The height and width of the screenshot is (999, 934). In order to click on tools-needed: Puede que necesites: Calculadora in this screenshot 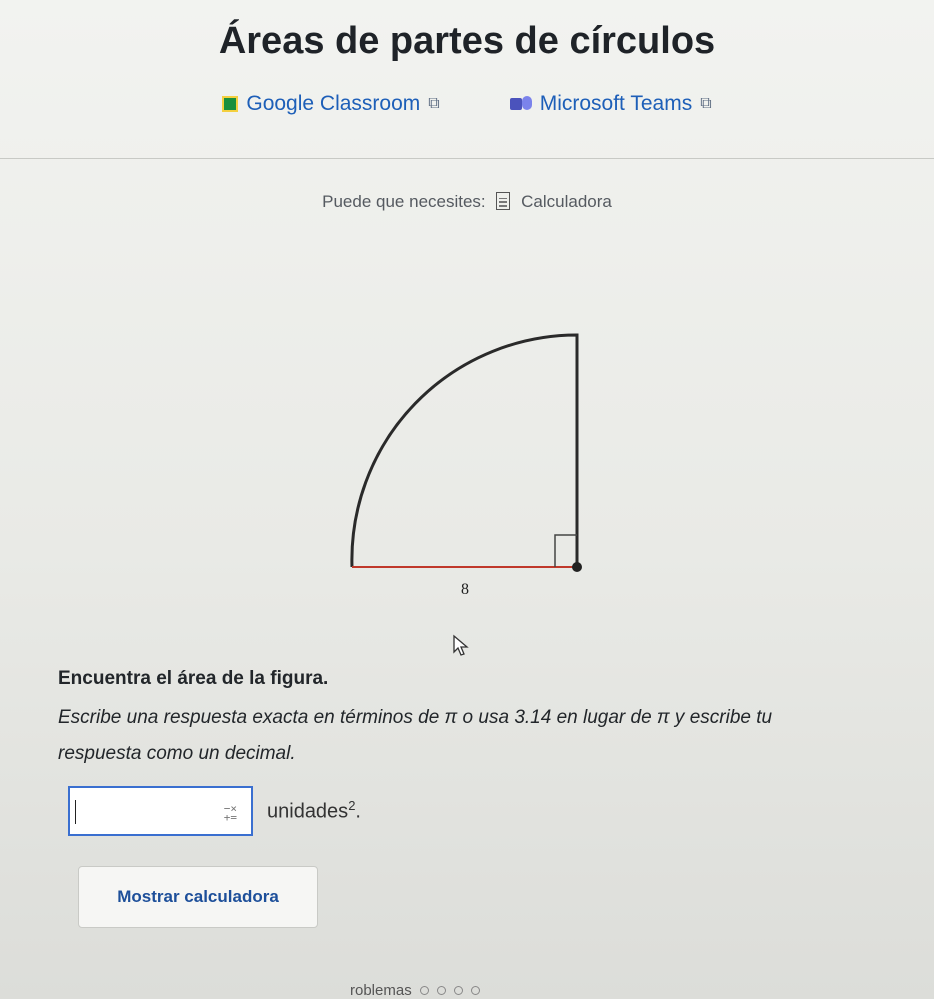, I will do `click(467, 202)`.